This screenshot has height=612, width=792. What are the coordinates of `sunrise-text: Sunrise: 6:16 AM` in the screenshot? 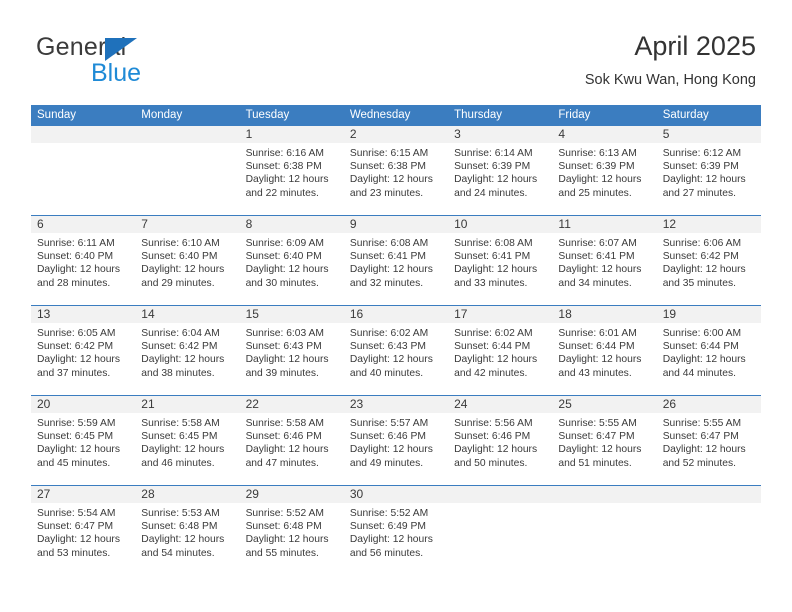 It's located at (284, 153).